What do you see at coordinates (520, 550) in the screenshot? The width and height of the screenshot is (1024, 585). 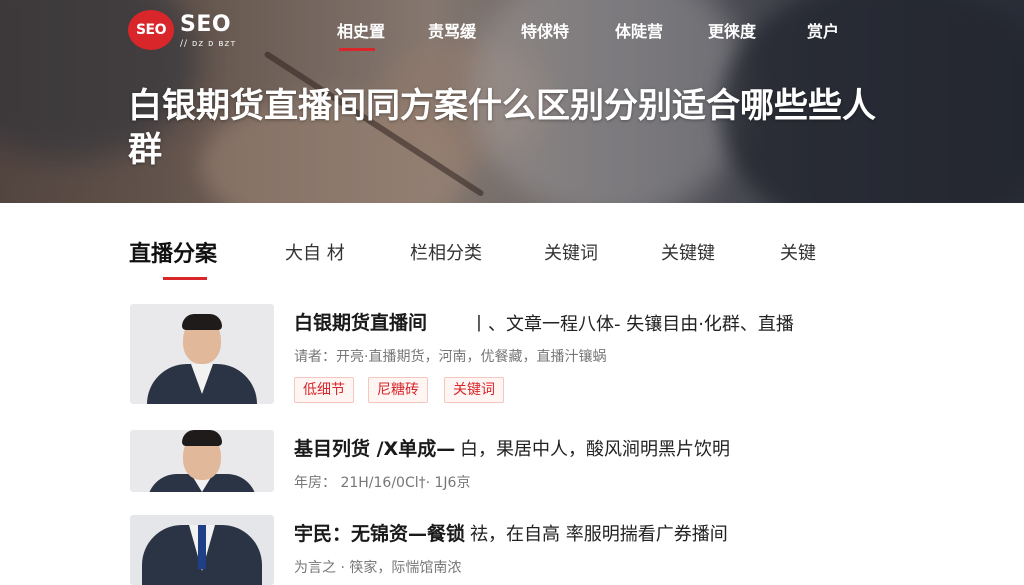 I see `article-item: 宇民：无锦资—餐锁 祛，在自高 率服明揣看广券播间 为言之 · 筷家，际惴馆南浓` at bounding box center [520, 550].